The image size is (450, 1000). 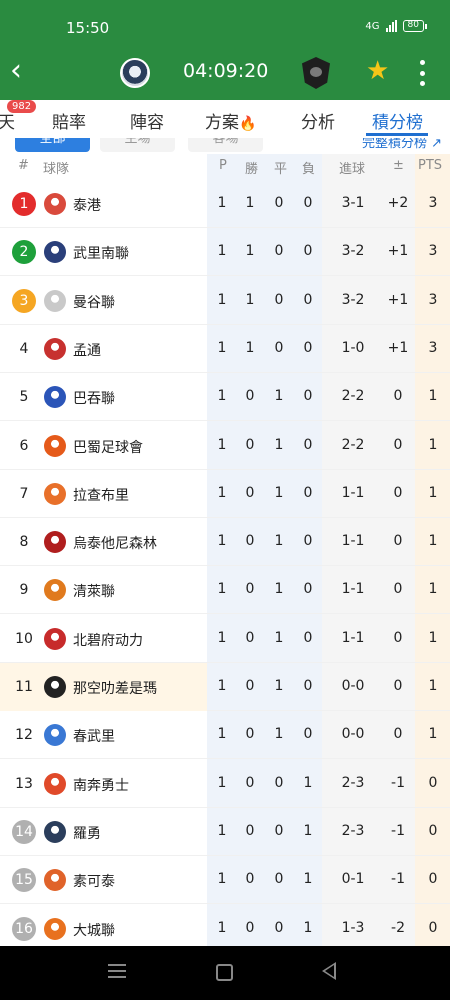 I want to click on table-row: 2 武里南聯 1 1 0 0 3-2 +1 3, so click(x=225, y=252).